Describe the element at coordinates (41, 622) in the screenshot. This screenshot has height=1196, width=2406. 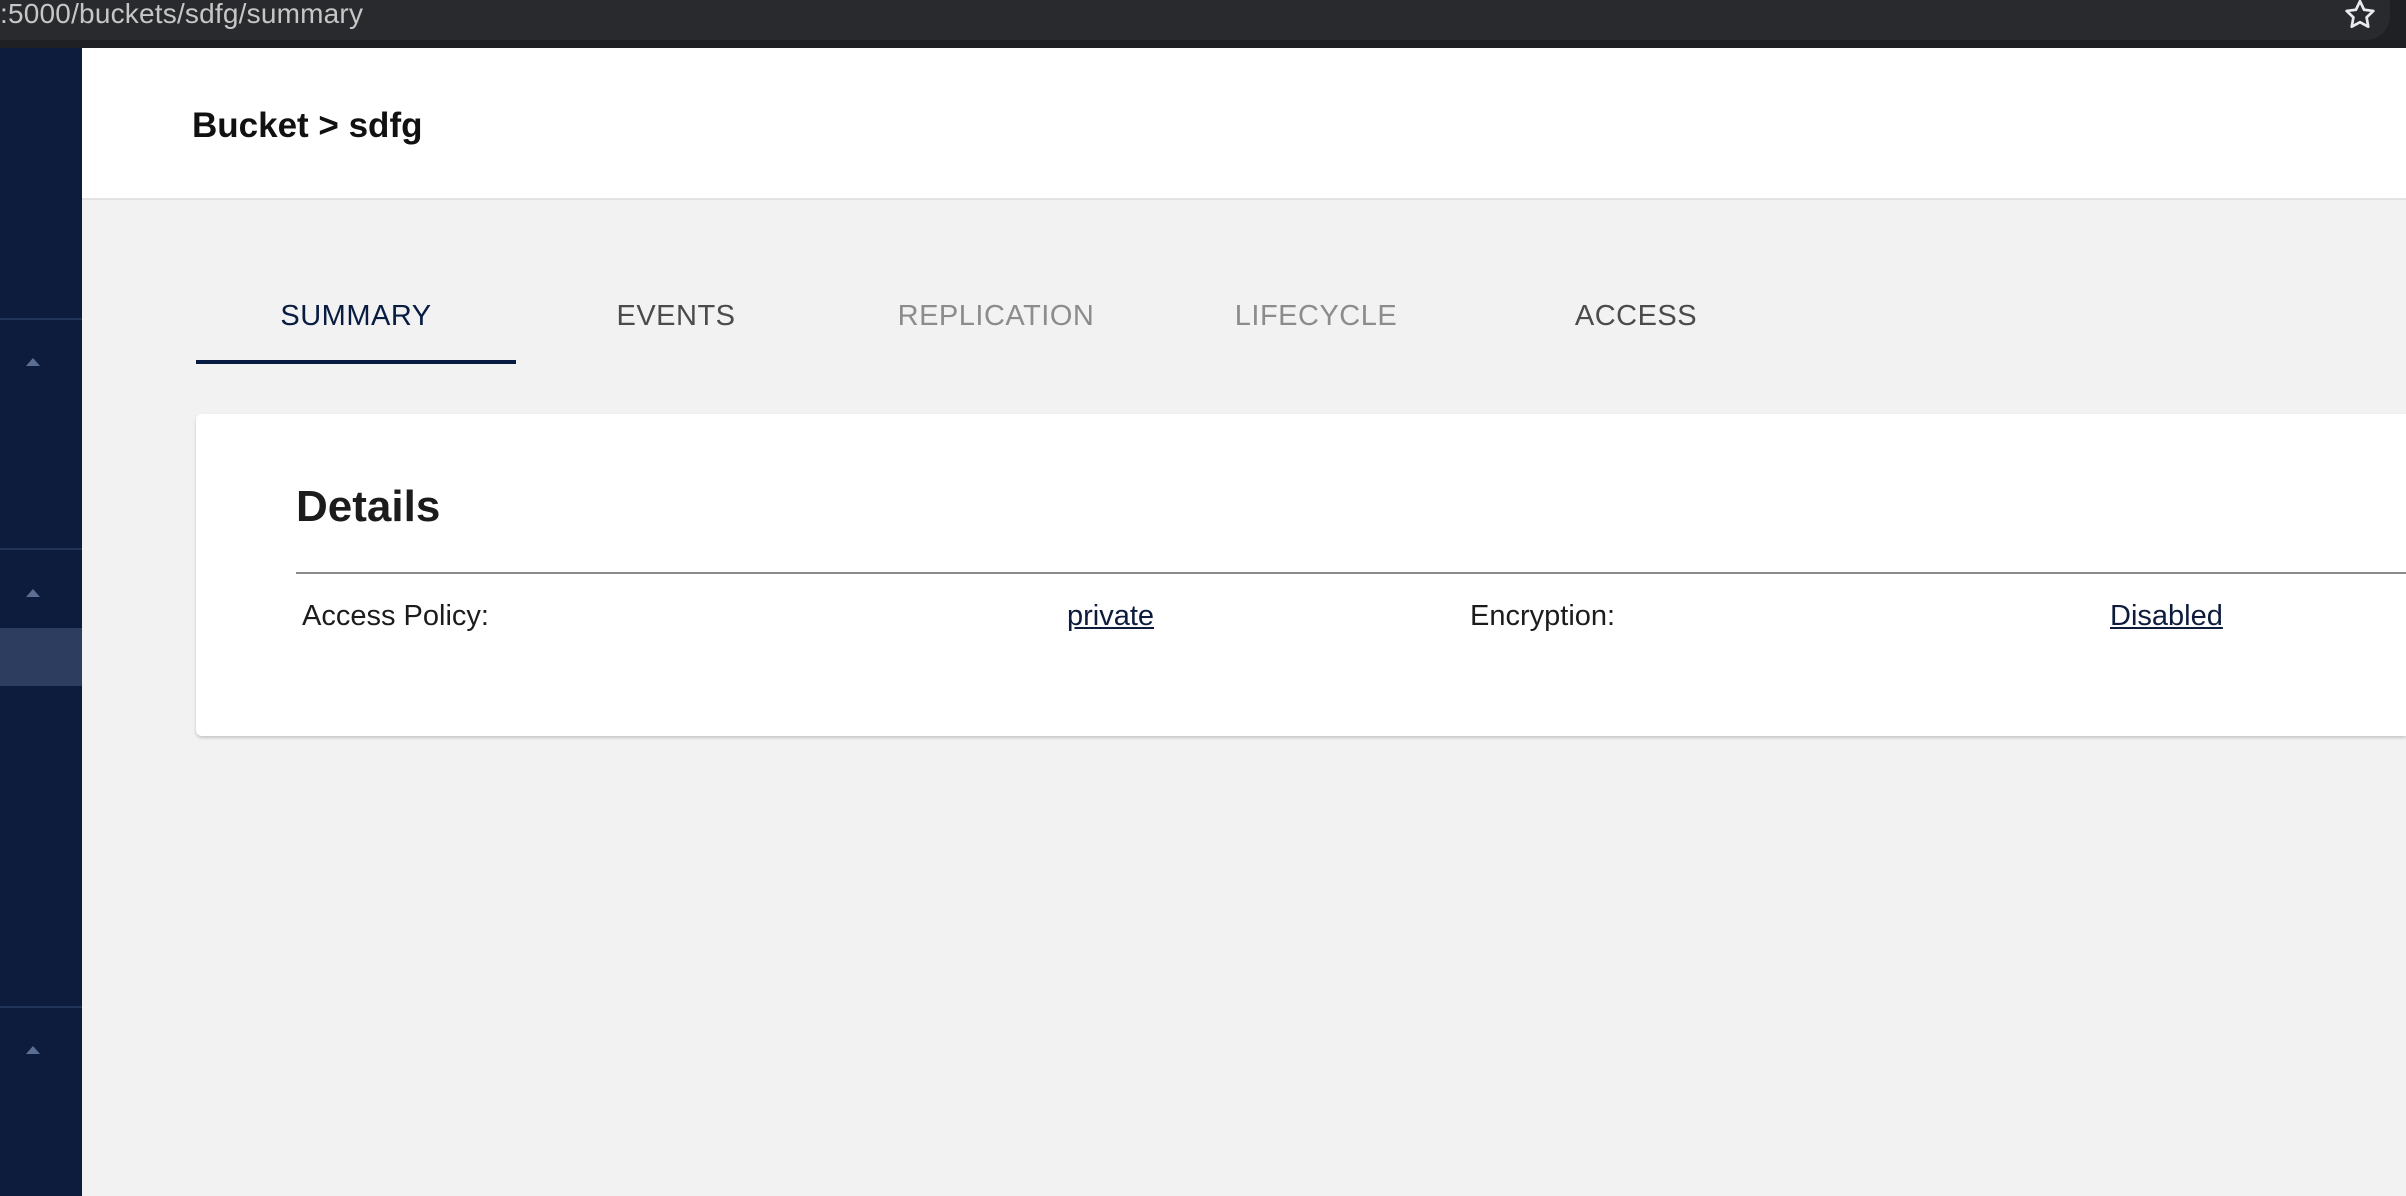
I see `sidebar` at that location.